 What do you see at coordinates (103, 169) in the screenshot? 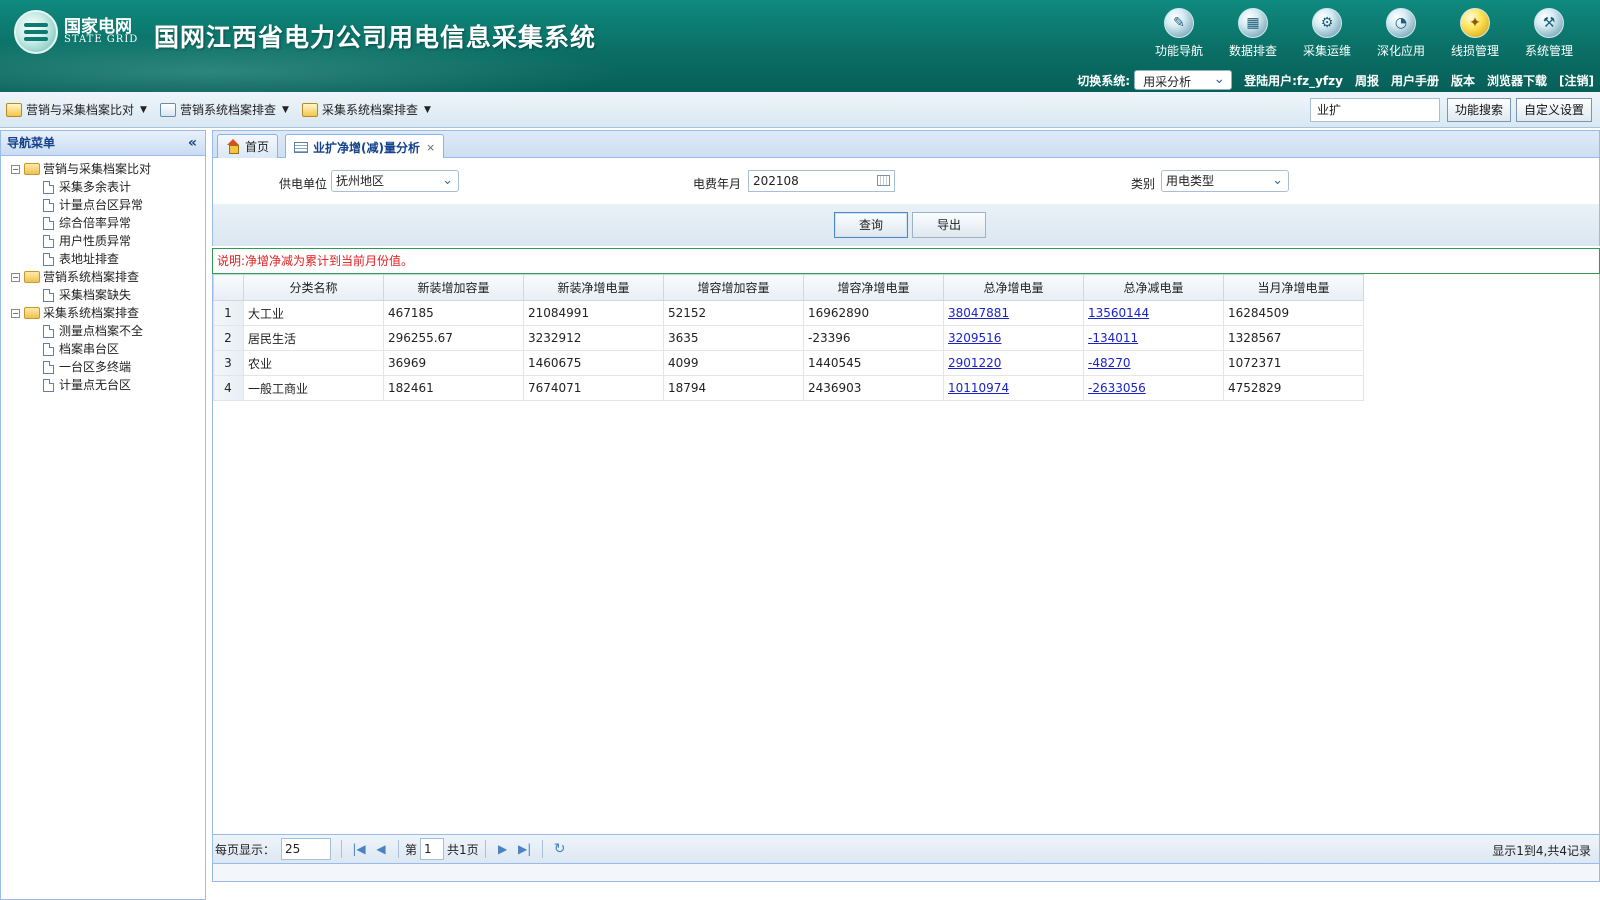
I see `tree-group: − 营销与采集档案比对` at bounding box center [103, 169].